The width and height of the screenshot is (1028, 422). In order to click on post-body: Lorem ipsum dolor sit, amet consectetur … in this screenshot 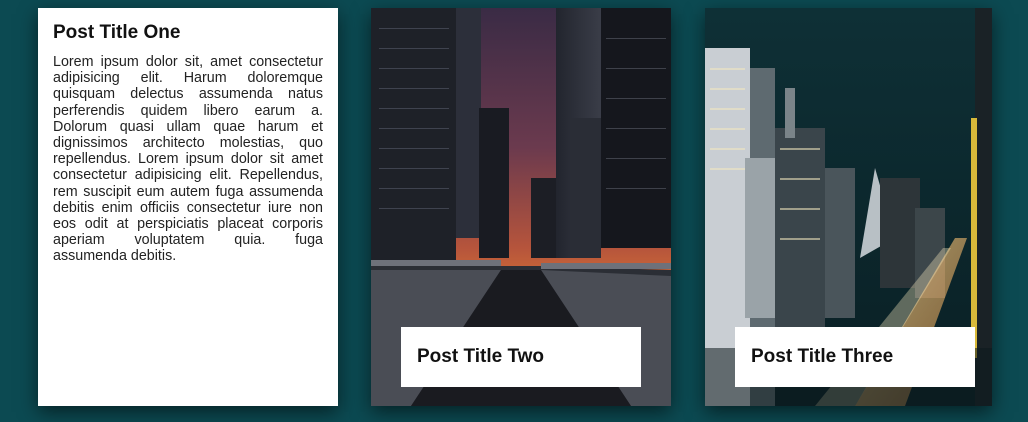, I will do `click(188, 159)`.